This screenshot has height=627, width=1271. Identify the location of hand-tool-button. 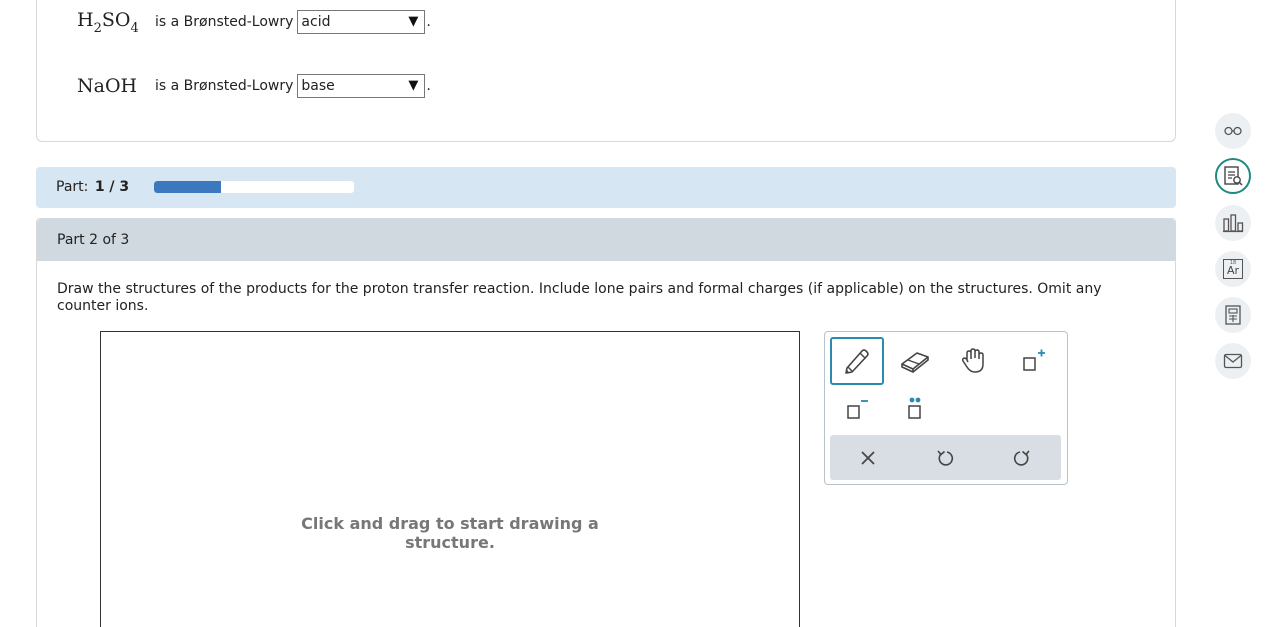
(974, 361).